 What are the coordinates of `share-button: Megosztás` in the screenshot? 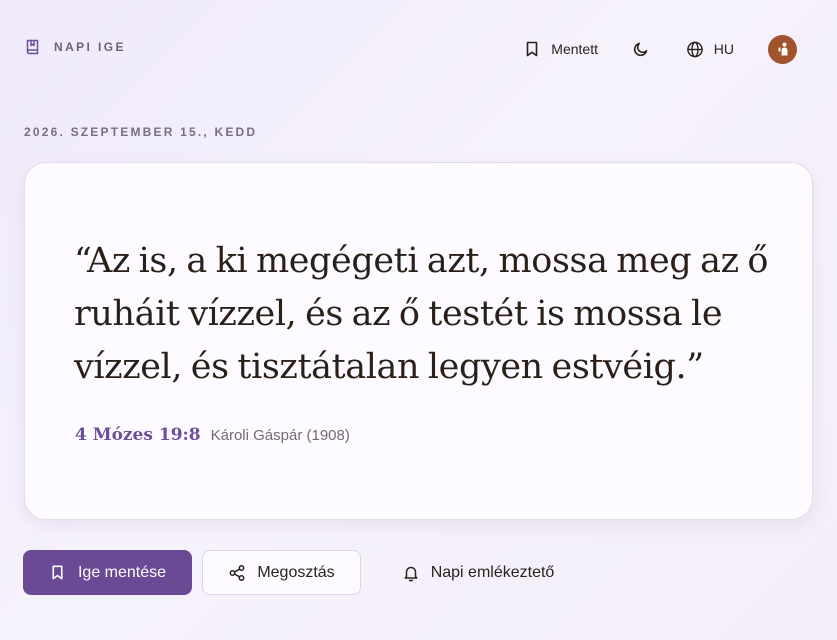 It's located at (281, 572).